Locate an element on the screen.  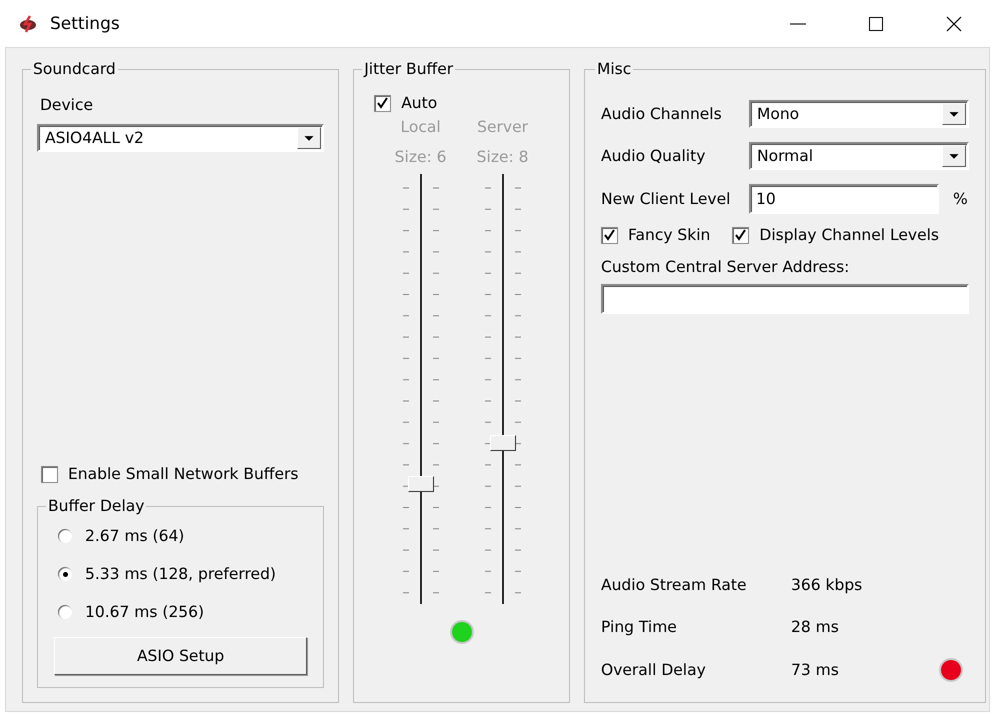
checkbox: Enable Small Network Buffers is located at coordinates (169, 474).